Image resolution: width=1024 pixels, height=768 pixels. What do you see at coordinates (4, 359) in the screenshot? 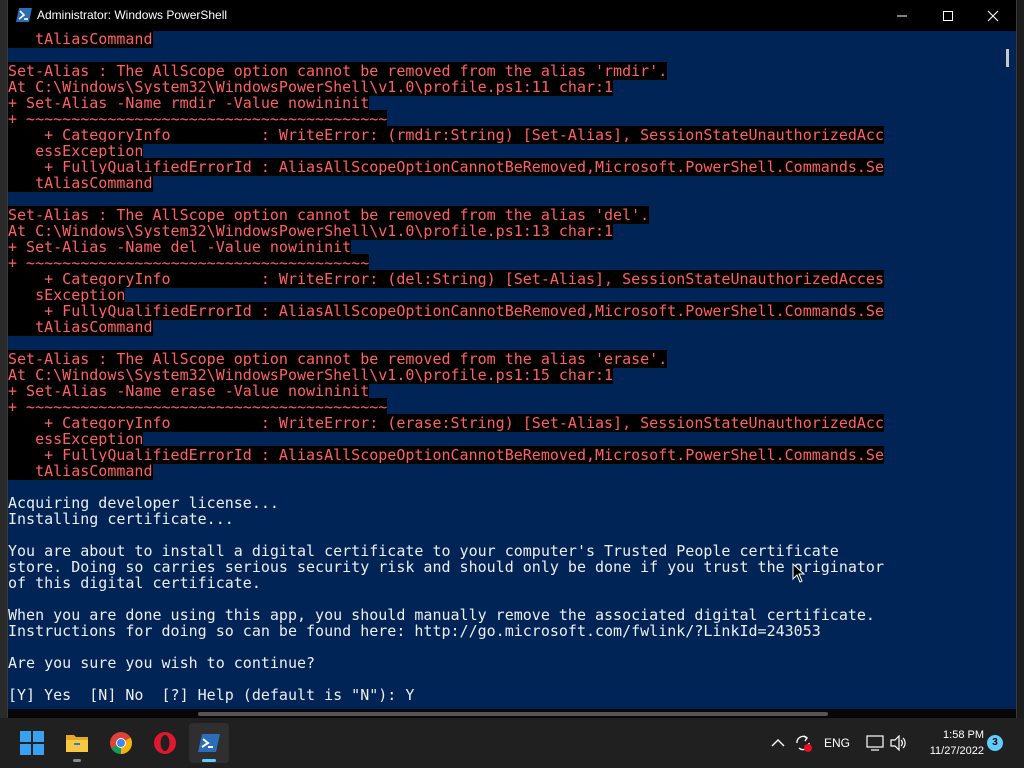
I see `desktop-edge` at bounding box center [4, 359].